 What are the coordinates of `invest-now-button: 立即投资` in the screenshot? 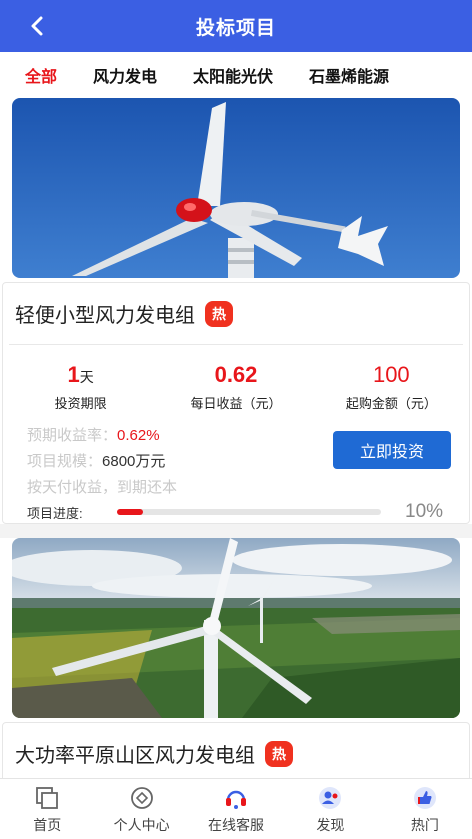 It's located at (392, 450).